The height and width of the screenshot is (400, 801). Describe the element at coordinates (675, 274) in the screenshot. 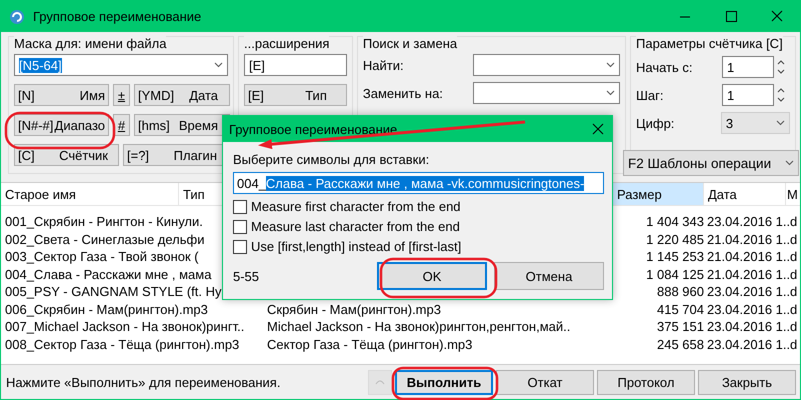

I see `table-cell: 1 084 125` at that location.